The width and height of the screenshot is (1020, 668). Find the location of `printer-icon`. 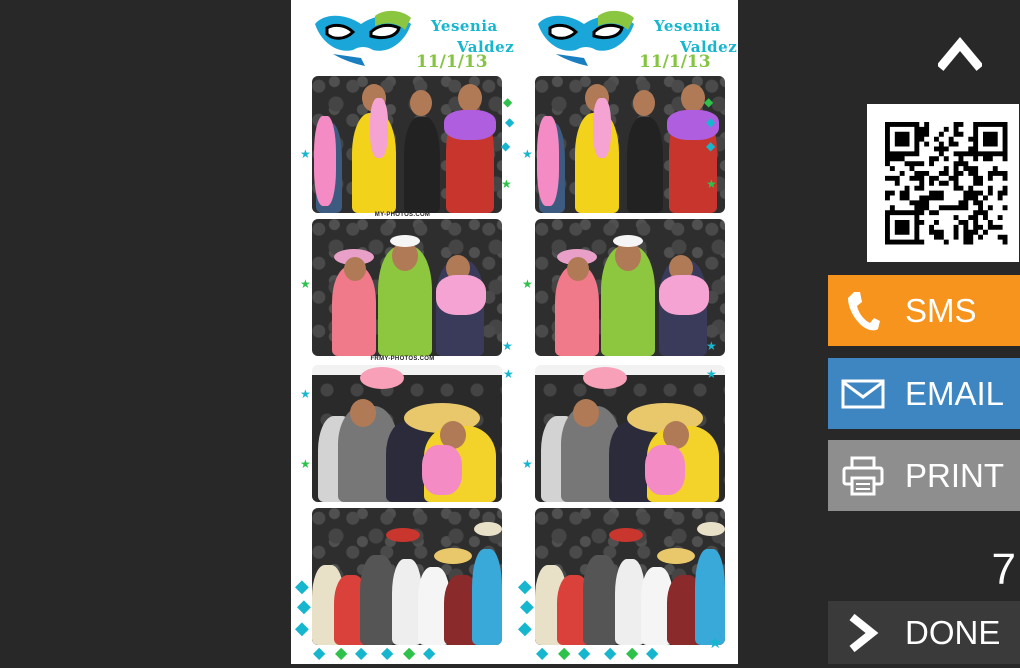

printer-icon is located at coordinates (863, 475).